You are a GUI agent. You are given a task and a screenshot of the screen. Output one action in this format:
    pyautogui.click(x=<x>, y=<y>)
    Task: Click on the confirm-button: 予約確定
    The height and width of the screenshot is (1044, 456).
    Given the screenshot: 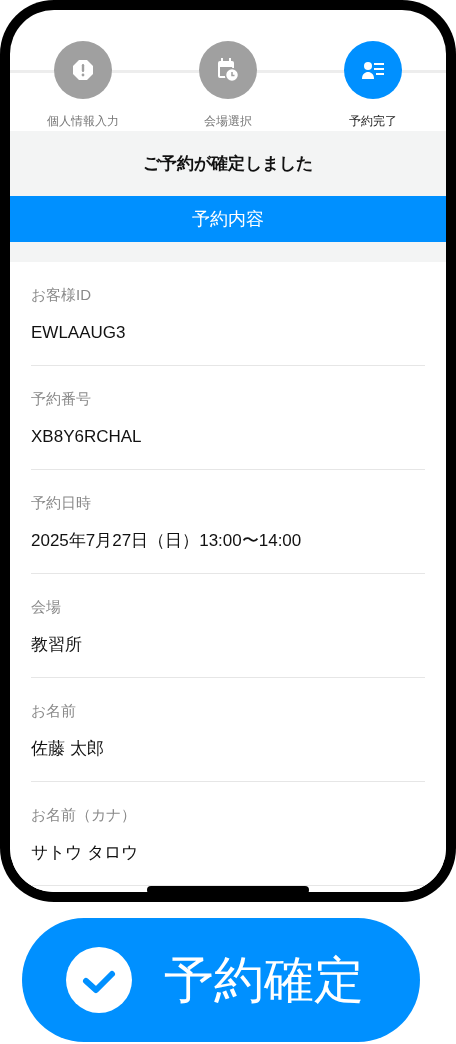 What is the action you would take?
    pyautogui.click(x=221, y=980)
    